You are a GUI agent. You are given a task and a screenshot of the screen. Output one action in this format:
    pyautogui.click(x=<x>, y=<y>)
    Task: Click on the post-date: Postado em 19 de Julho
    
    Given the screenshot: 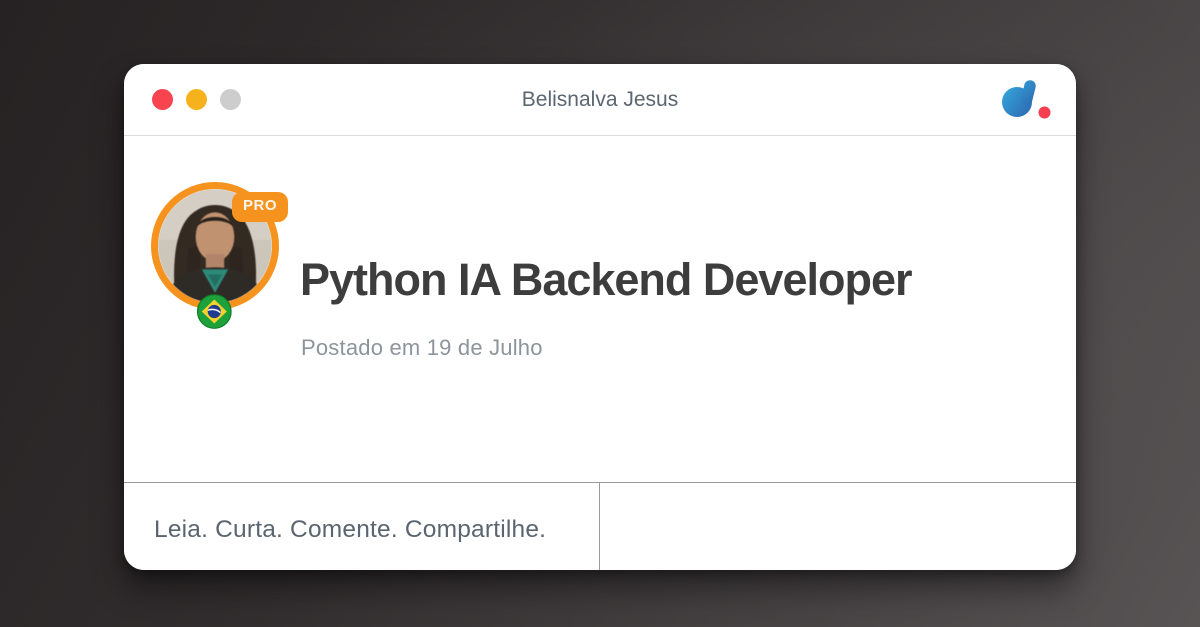 What is the action you would take?
    pyautogui.click(x=422, y=347)
    